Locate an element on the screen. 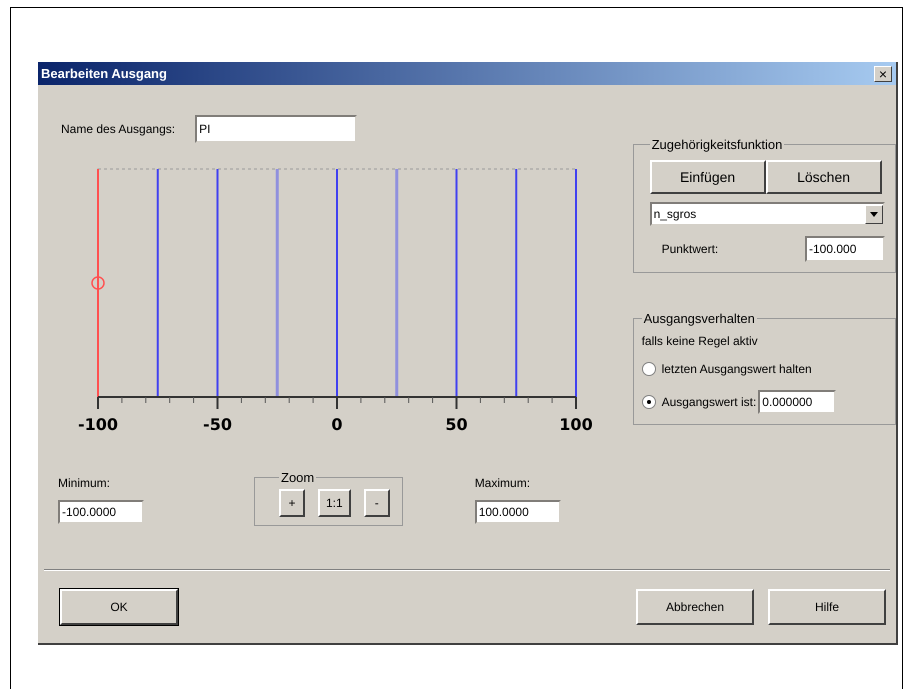 The image size is (910, 690). tick-label: 50 is located at coordinates (456, 423).